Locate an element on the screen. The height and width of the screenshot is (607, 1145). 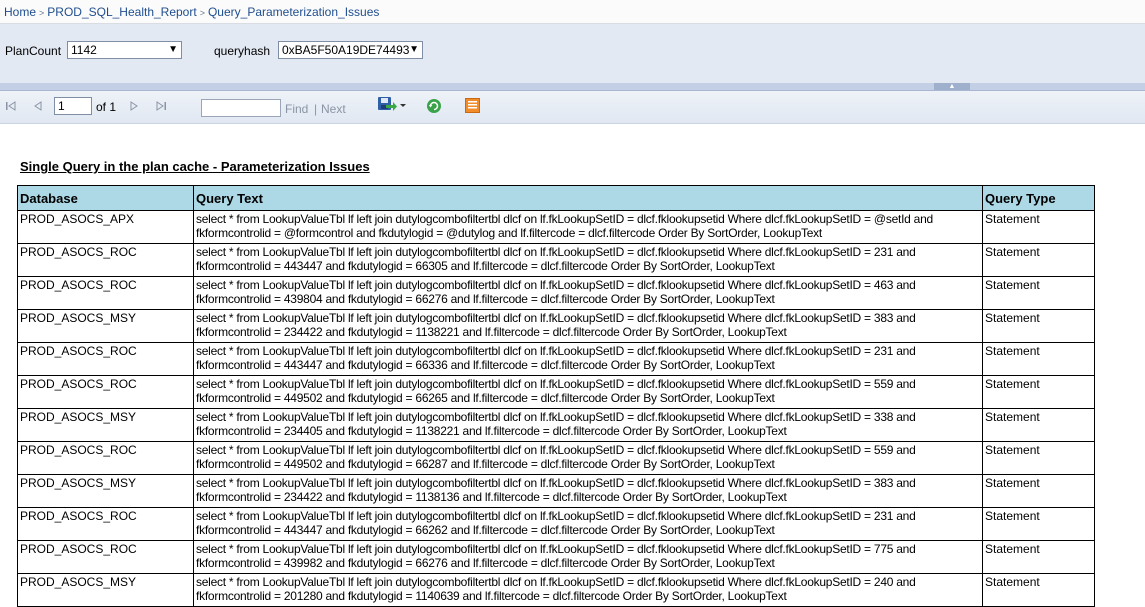
column-header-query-text: Query Text is located at coordinates (588, 198).